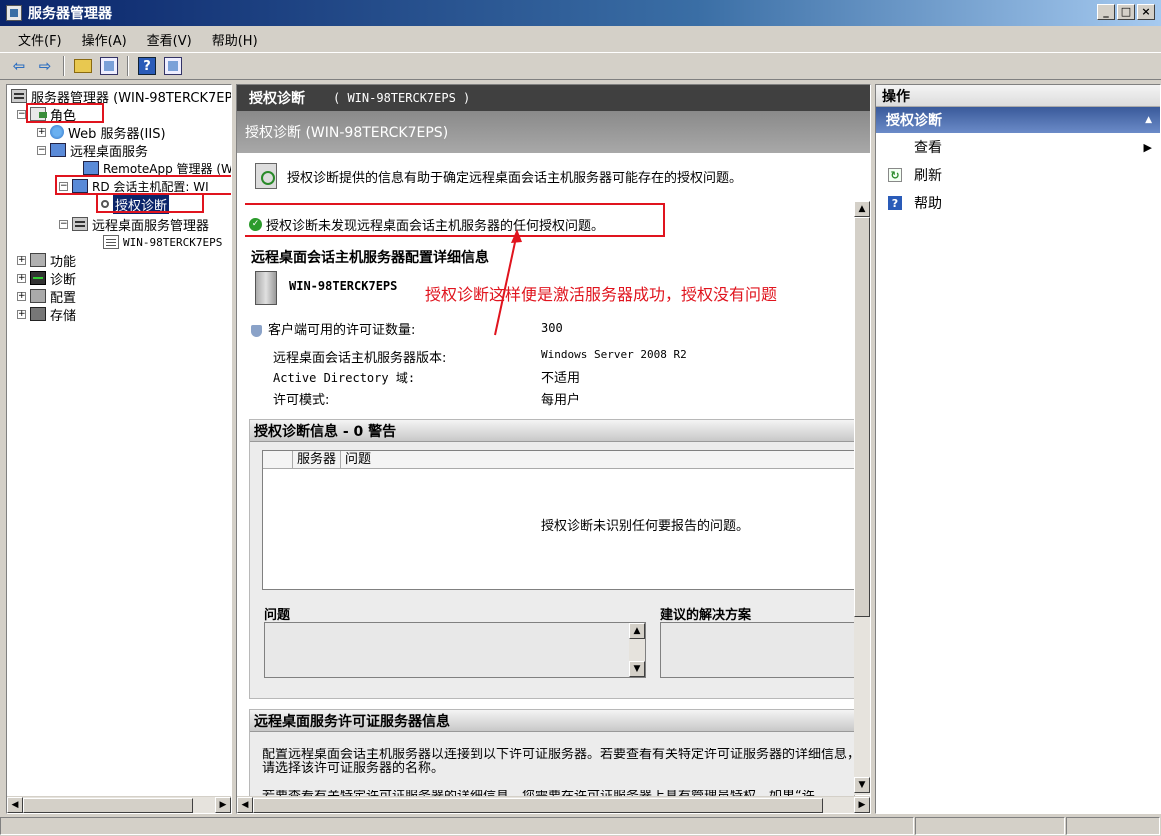 The height and width of the screenshot is (836, 1161). What do you see at coordinates (91, 168) in the screenshot?
I see `remoteapp-icon` at bounding box center [91, 168].